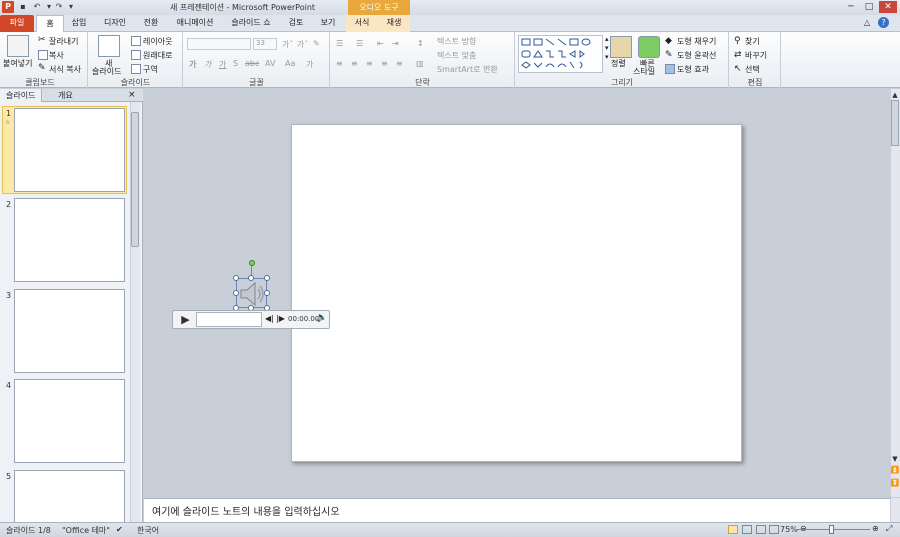 The height and width of the screenshot is (537, 900). I want to click on rotate-handle, so click(252, 263).